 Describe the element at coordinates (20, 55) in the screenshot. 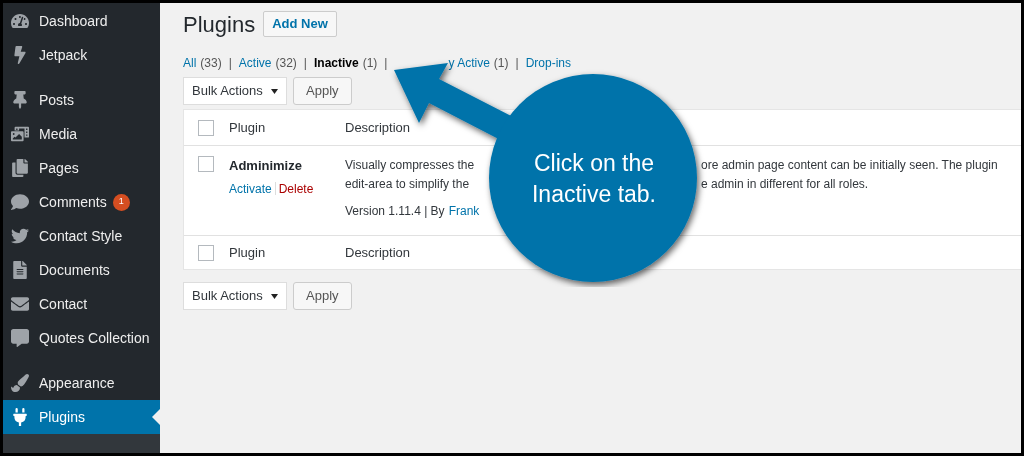

I see `bolt-icon` at that location.